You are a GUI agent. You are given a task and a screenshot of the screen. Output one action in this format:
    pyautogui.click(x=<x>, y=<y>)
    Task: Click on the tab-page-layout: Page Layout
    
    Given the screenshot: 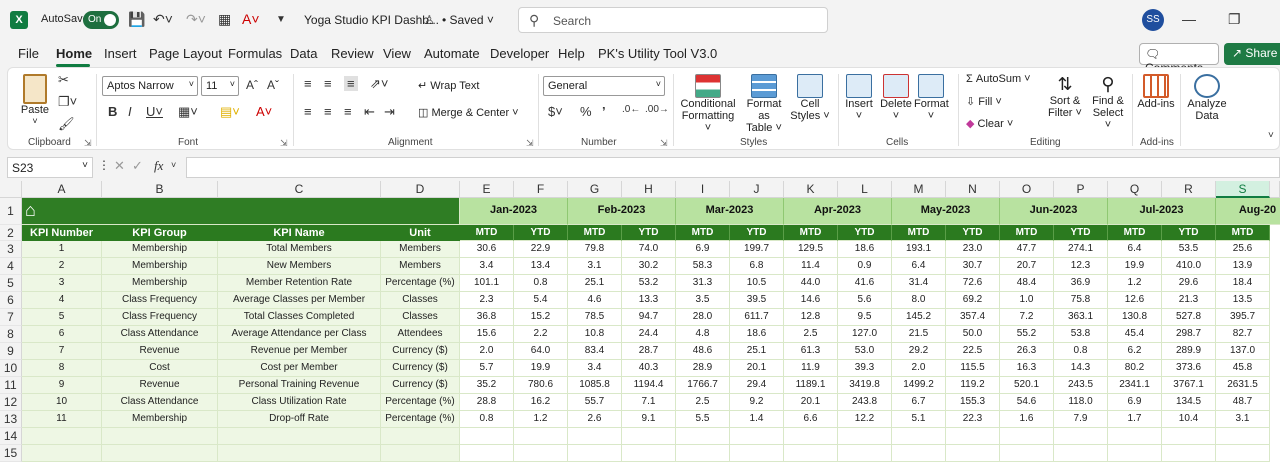 What is the action you would take?
    pyautogui.click(x=185, y=53)
    